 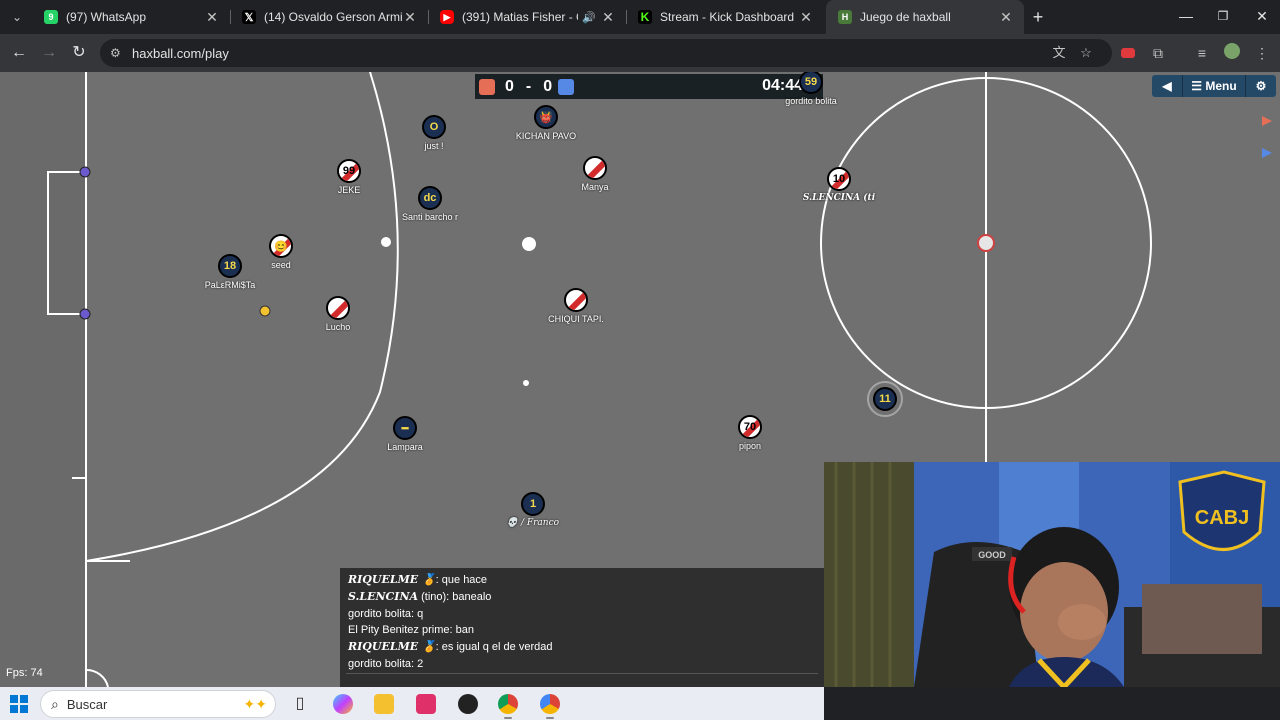 I want to click on address-bar: ⚙ haxball.com/play, so click(x=606, y=53).